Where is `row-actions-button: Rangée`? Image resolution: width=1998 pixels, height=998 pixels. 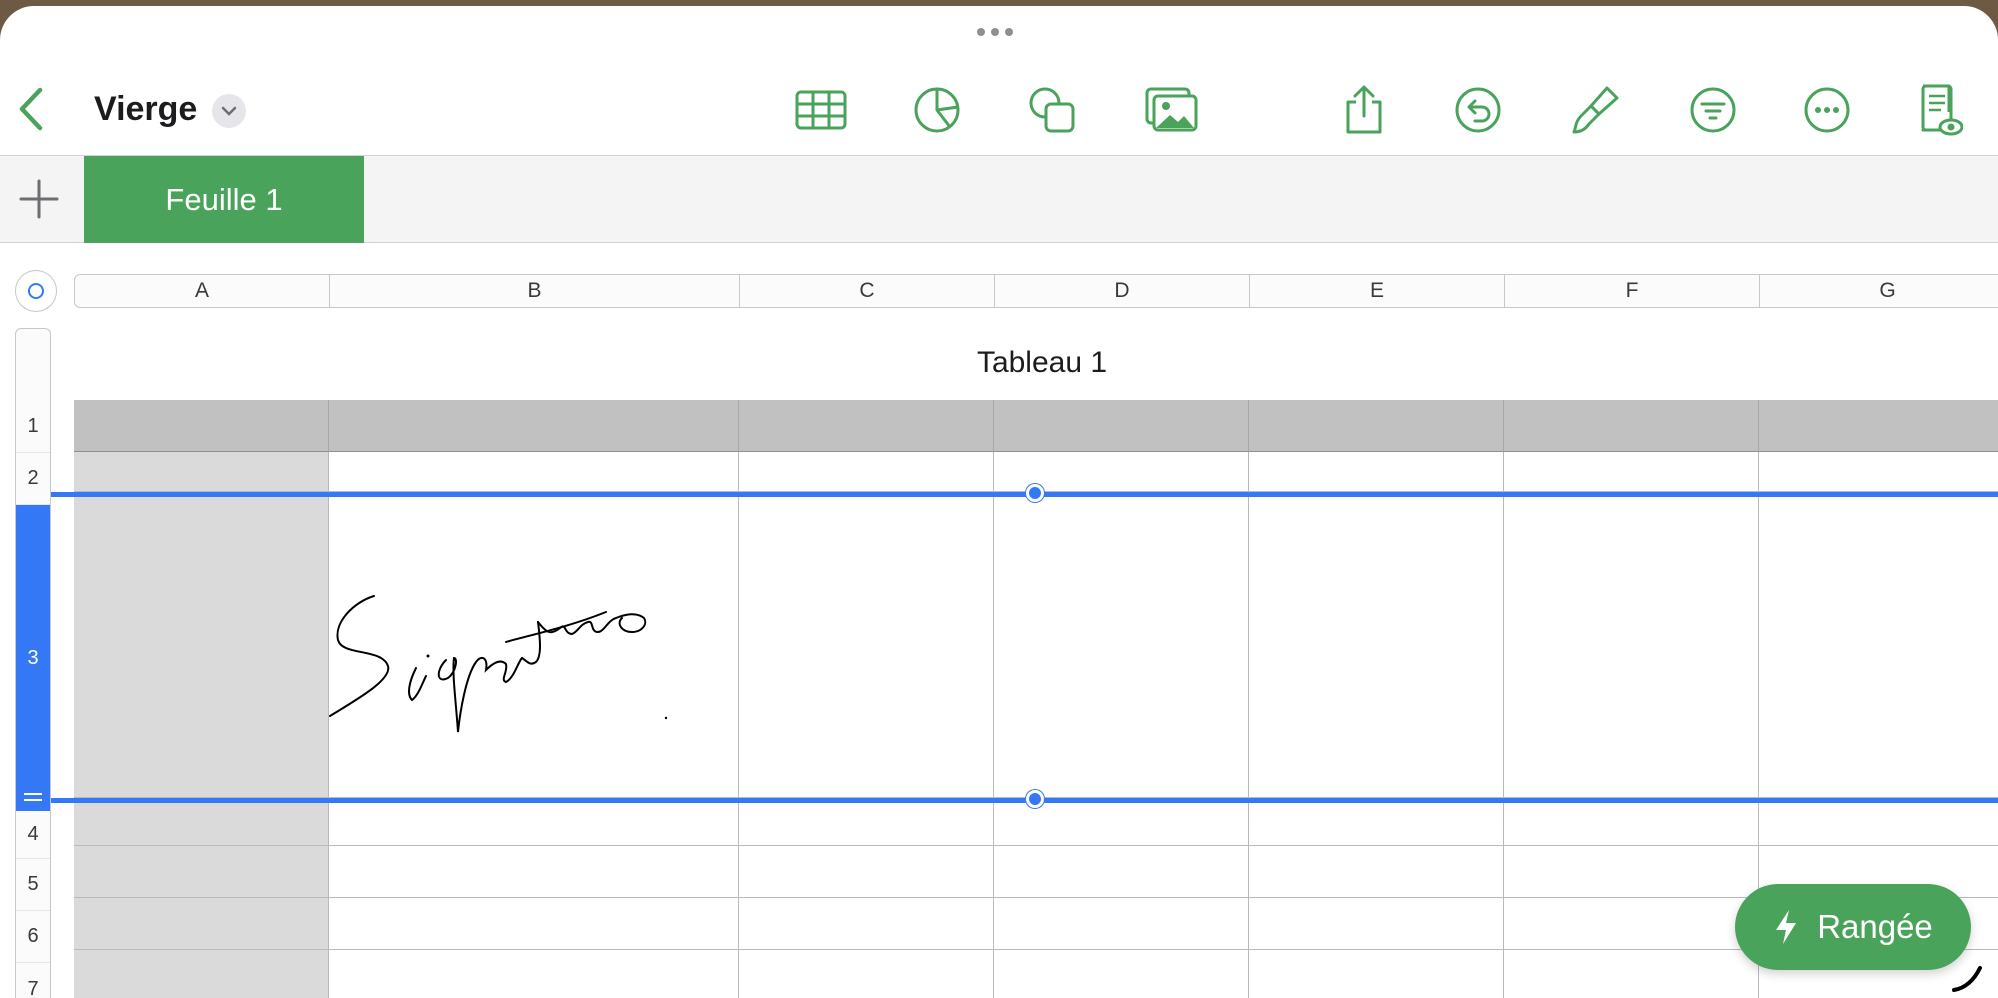 row-actions-button: Rangée is located at coordinates (1853, 927).